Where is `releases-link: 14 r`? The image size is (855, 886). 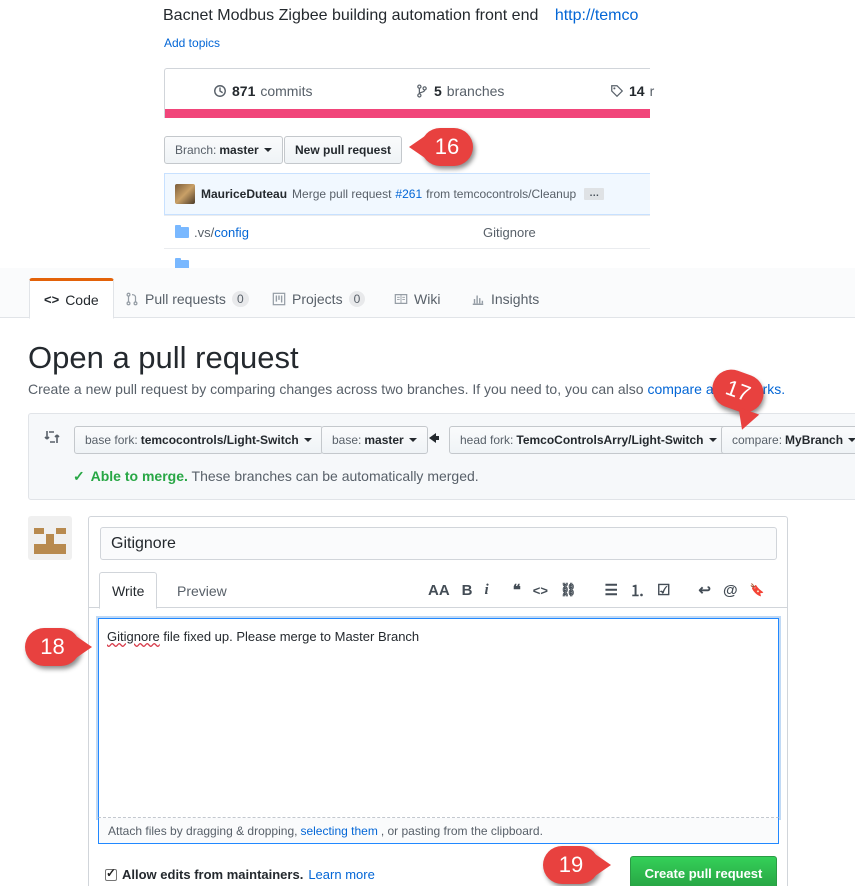
releases-link: 14 r is located at coordinates (632, 91).